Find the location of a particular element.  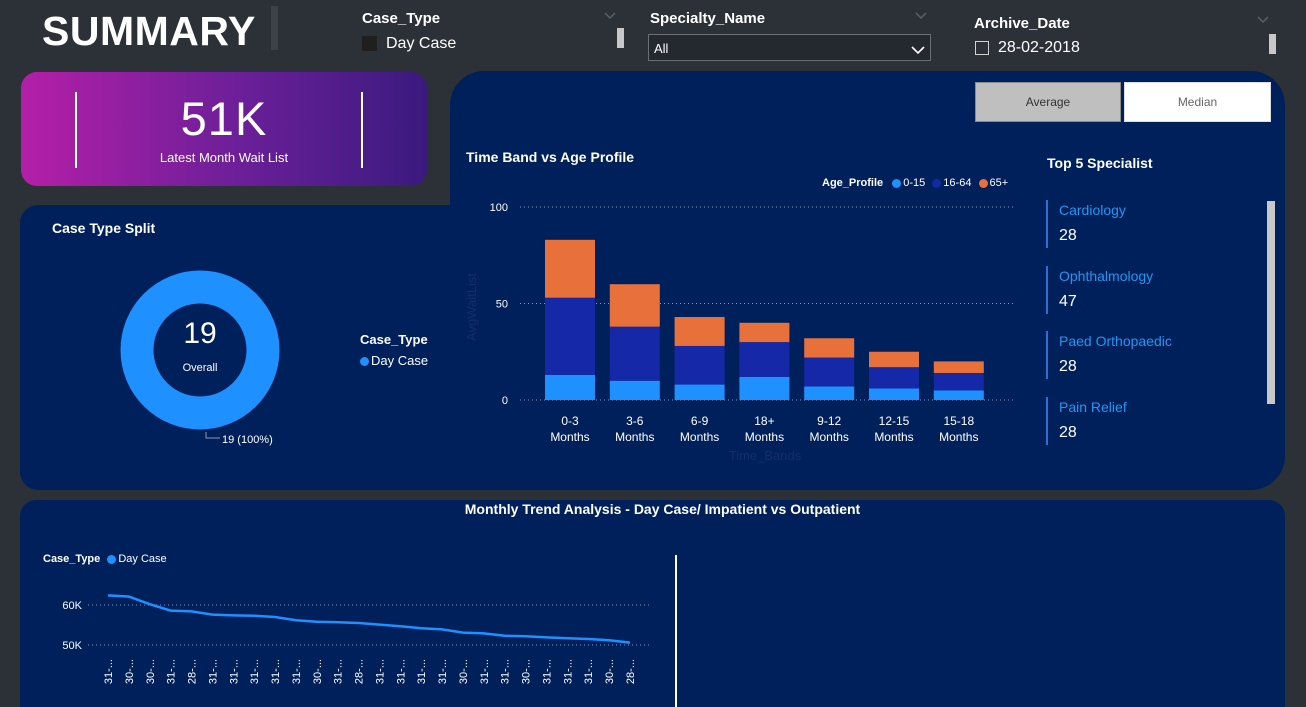

archive-date-checkbox is located at coordinates (982, 48).